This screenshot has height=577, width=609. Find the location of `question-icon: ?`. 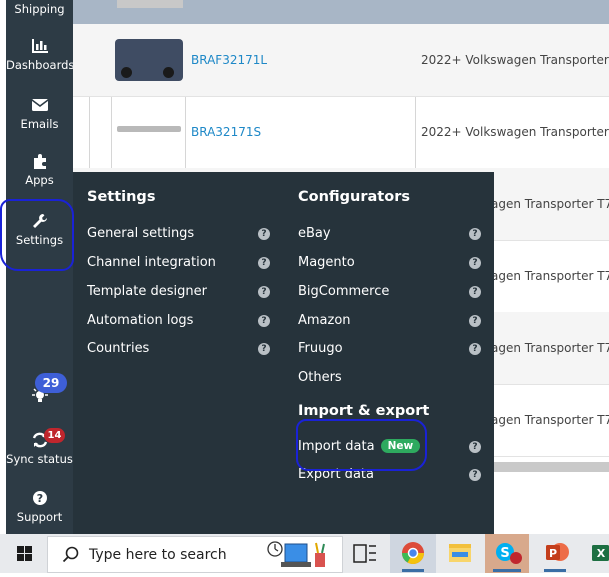

question-icon: ? is located at coordinates (39, 498).